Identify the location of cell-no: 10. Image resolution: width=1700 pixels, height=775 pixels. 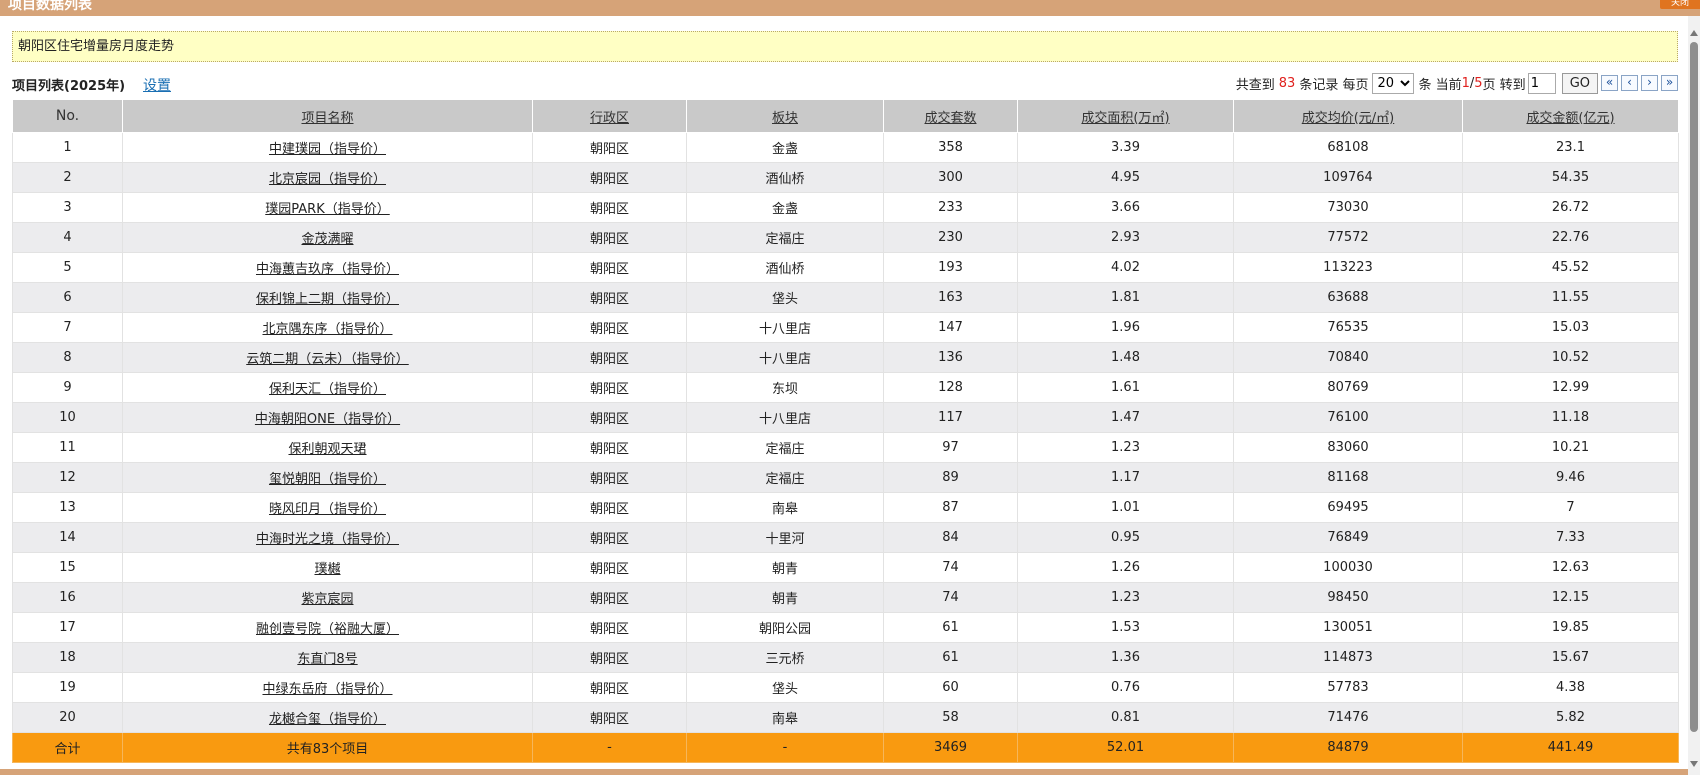
(67, 417).